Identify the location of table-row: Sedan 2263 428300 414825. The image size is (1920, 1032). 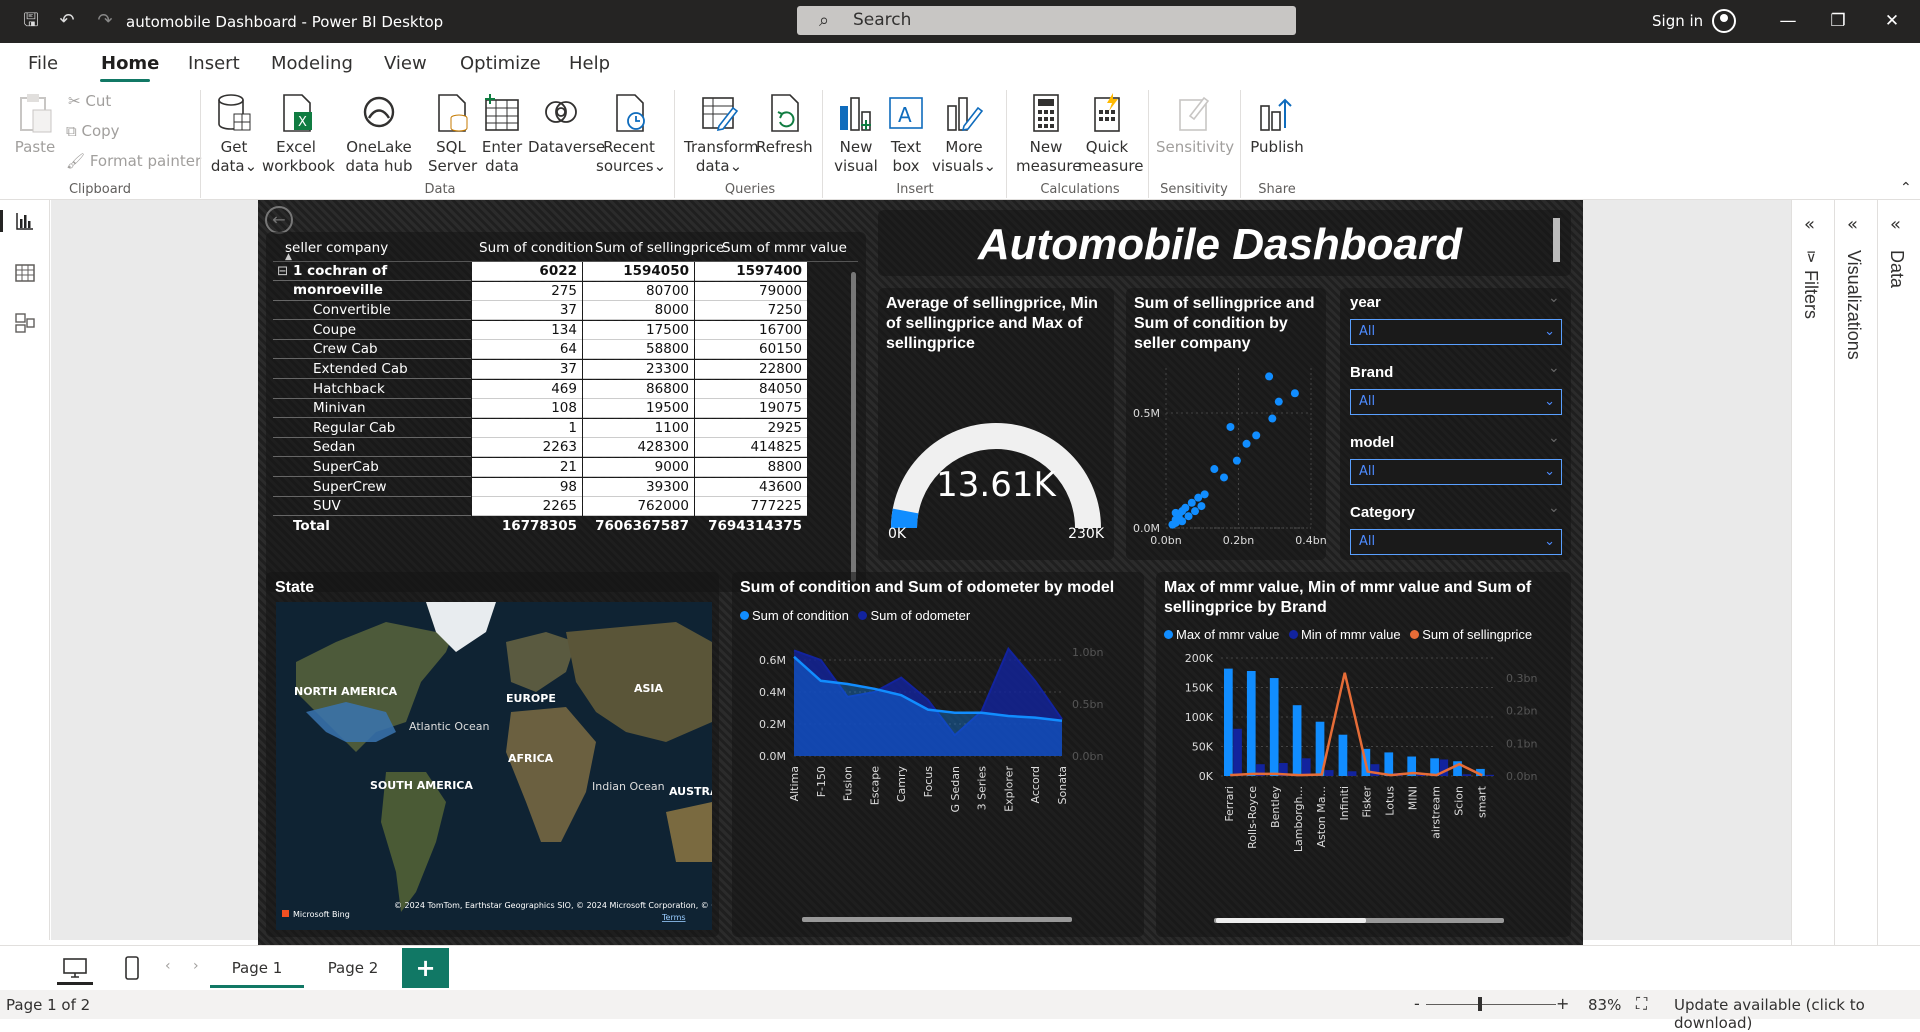
(565, 448).